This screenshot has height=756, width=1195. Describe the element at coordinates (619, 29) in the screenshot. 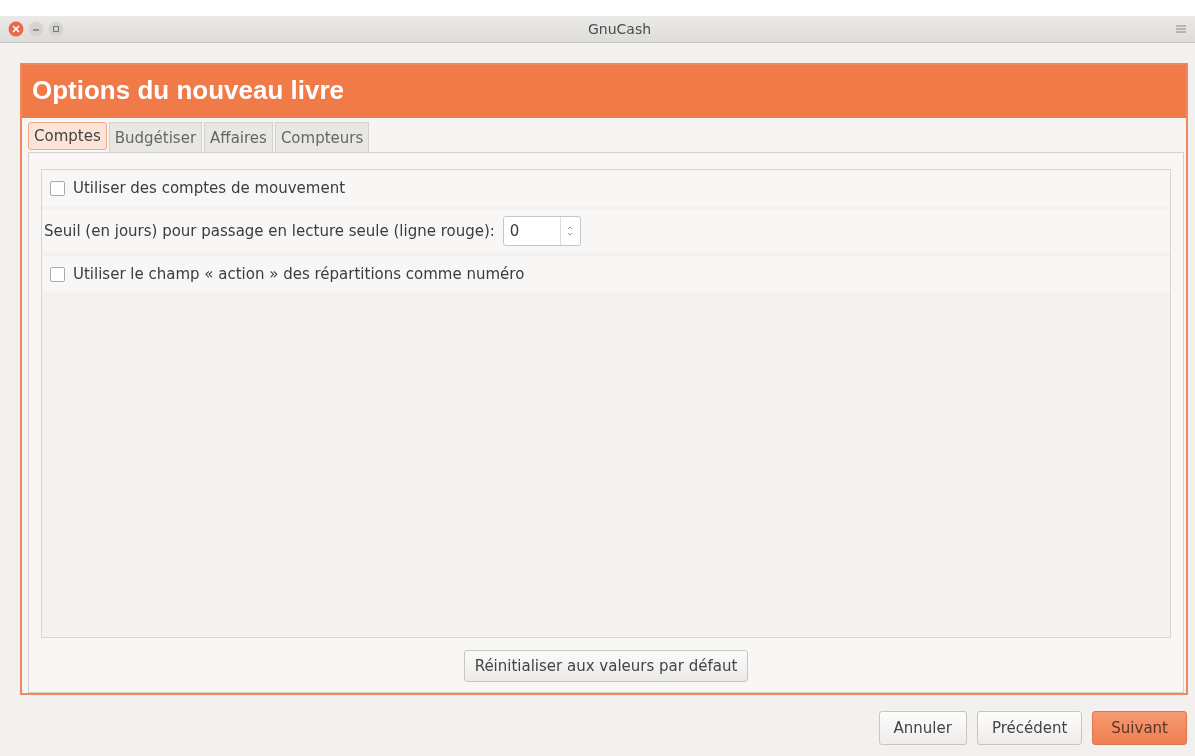

I see `window-title: GnuCash` at that location.